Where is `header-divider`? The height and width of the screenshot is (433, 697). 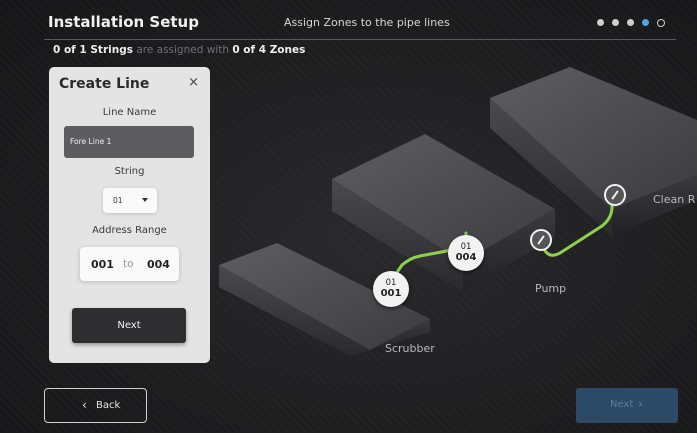
header-divider is located at coordinates (360, 39).